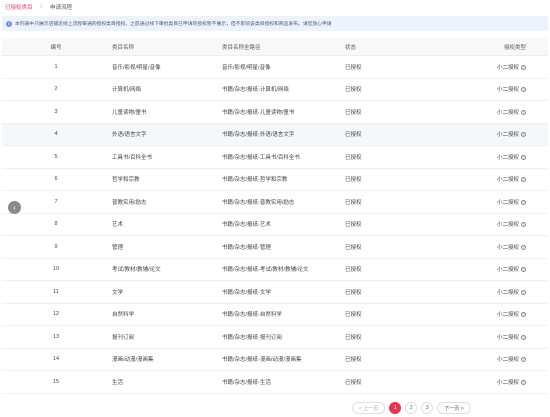  What do you see at coordinates (123, 337) in the screenshot?
I see `row-category-name: 报刊订阅` at bounding box center [123, 337].